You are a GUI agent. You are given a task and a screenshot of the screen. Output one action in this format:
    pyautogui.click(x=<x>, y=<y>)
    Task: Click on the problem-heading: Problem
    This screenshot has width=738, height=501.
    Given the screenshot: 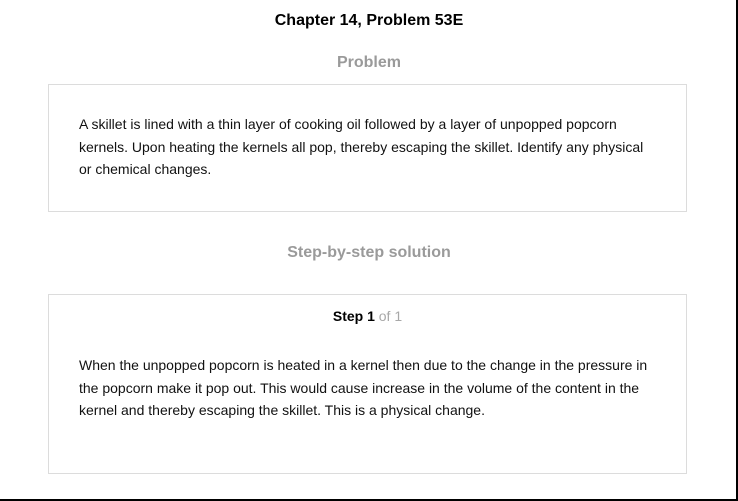 What is the action you would take?
    pyautogui.click(x=368, y=62)
    